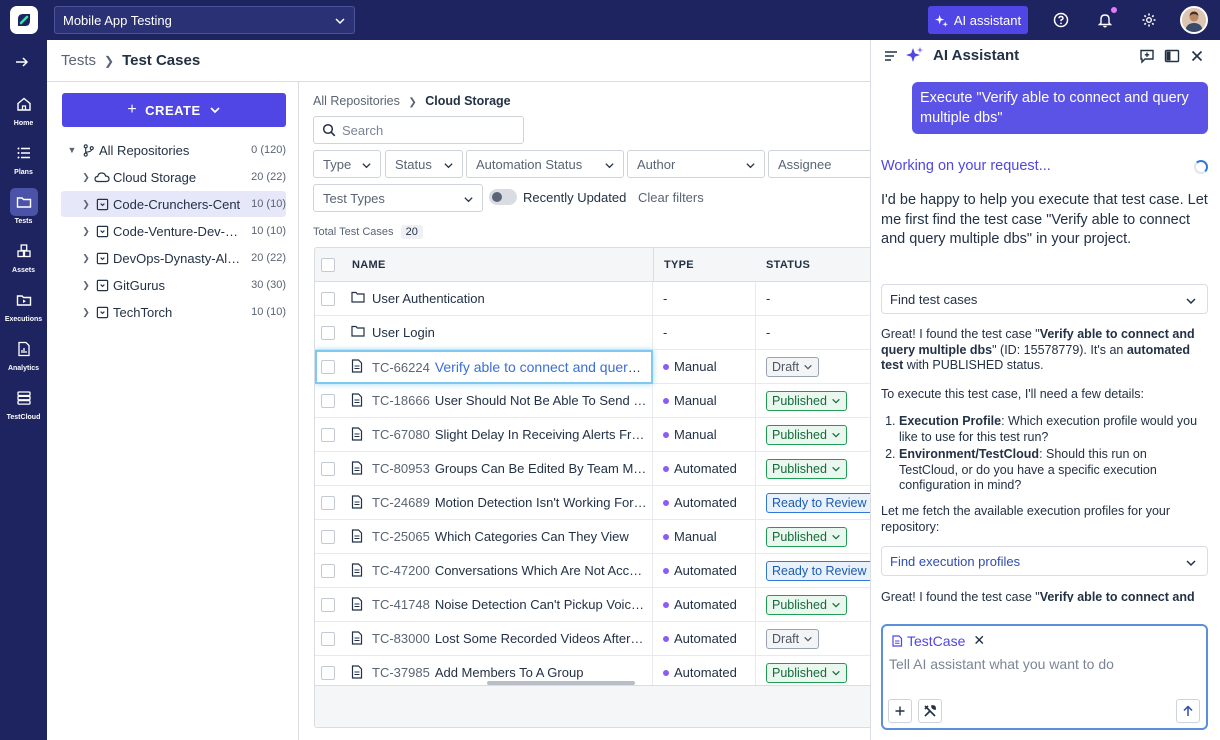 The image size is (1220, 740). Describe the element at coordinates (1001, 664) in the screenshot. I see `message-input: Tell AI assistant what you want to do` at that location.